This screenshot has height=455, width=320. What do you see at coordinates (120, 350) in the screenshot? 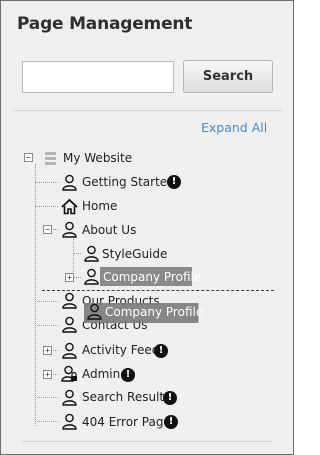
I see `tree-node-label: Activity Feed` at bounding box center [120, 350].